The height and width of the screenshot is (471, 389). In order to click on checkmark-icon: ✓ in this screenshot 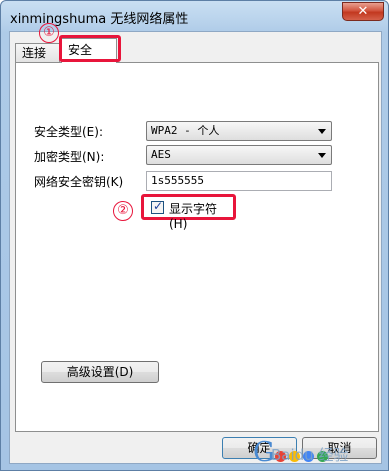, I will do `click(158, 206)`.